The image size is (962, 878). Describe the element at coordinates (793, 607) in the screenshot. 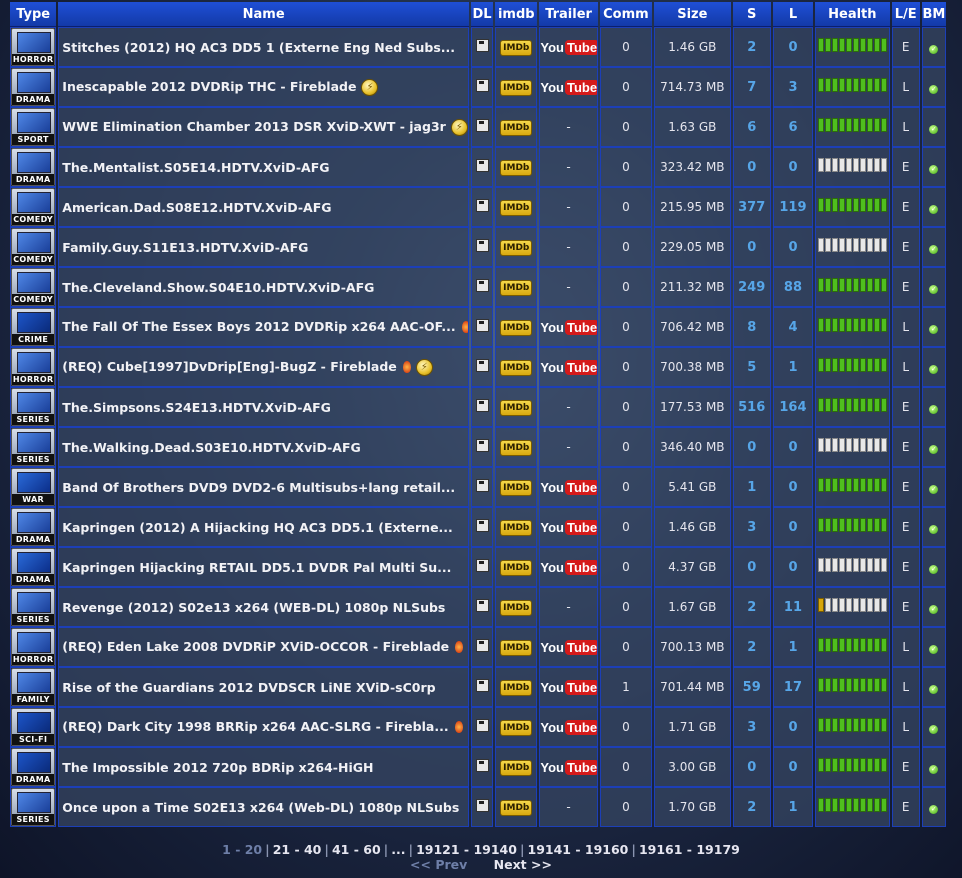

I see `leechers-count: 11` at that location.